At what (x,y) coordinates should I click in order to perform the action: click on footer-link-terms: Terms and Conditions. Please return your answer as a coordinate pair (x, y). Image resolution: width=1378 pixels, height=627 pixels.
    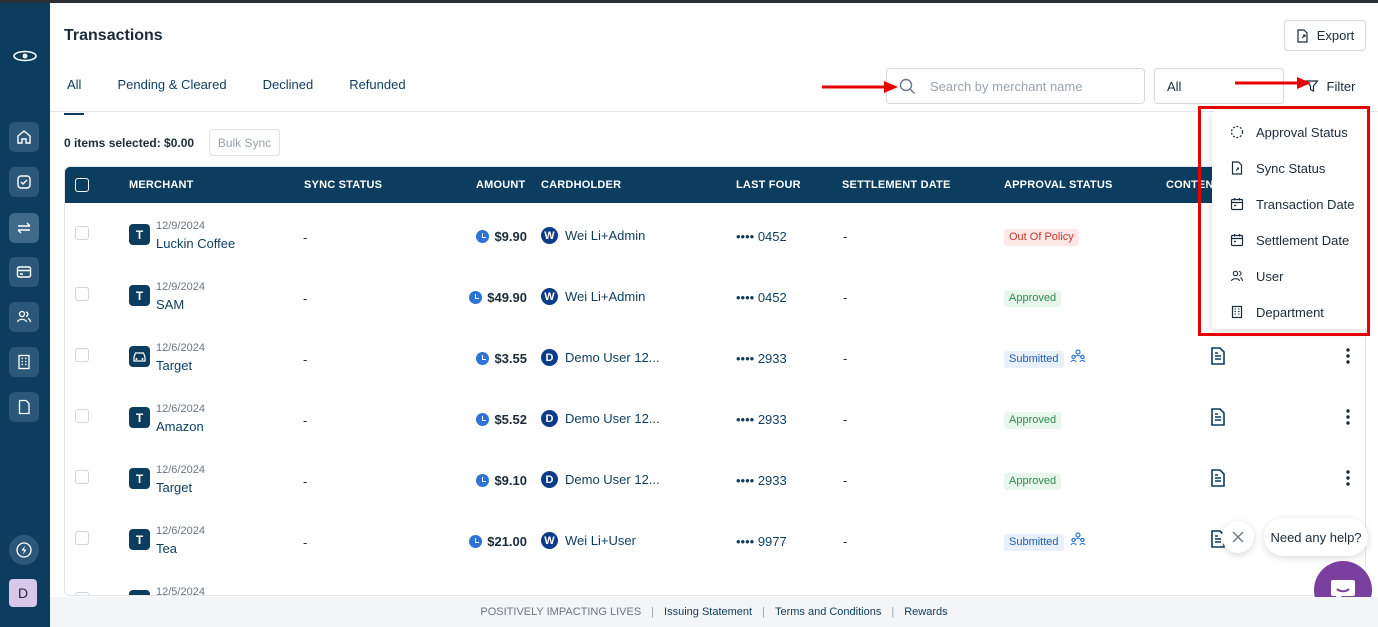
    Looking at the image, I should click on (828, 612).